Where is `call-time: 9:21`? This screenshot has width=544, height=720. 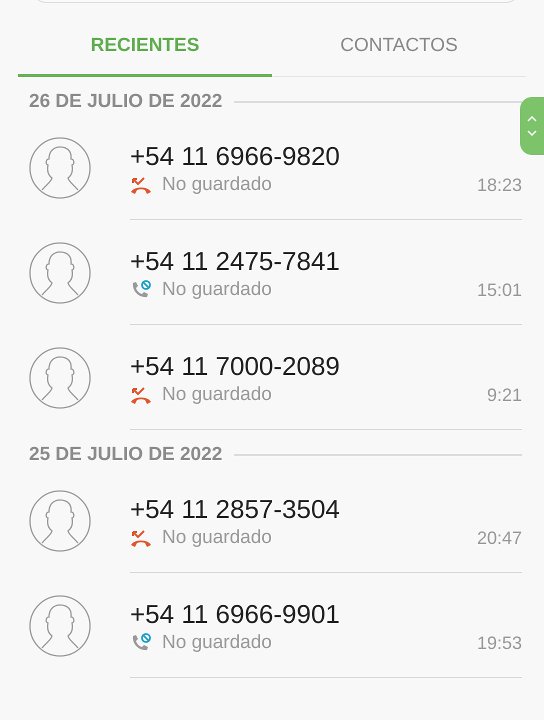 call-time: 9:21 is located at coordinates (504, 395).